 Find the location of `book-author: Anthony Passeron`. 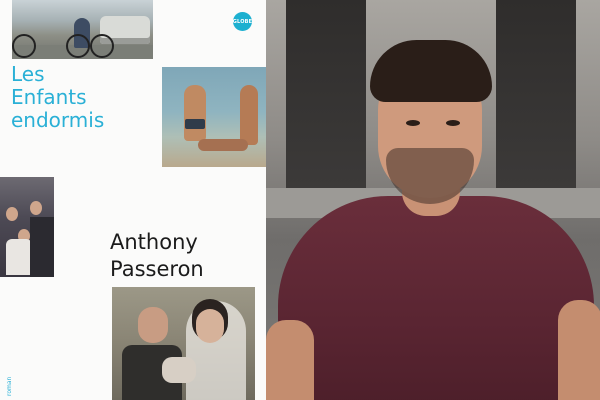

book-author: Anthony Passeron is located at coordinates (185, 256).